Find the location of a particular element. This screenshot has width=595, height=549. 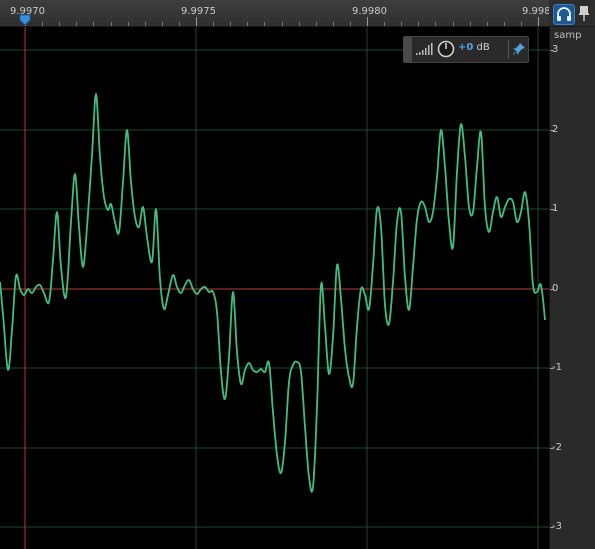

scale-label-3: 3 is located at coordinates (555, 49).